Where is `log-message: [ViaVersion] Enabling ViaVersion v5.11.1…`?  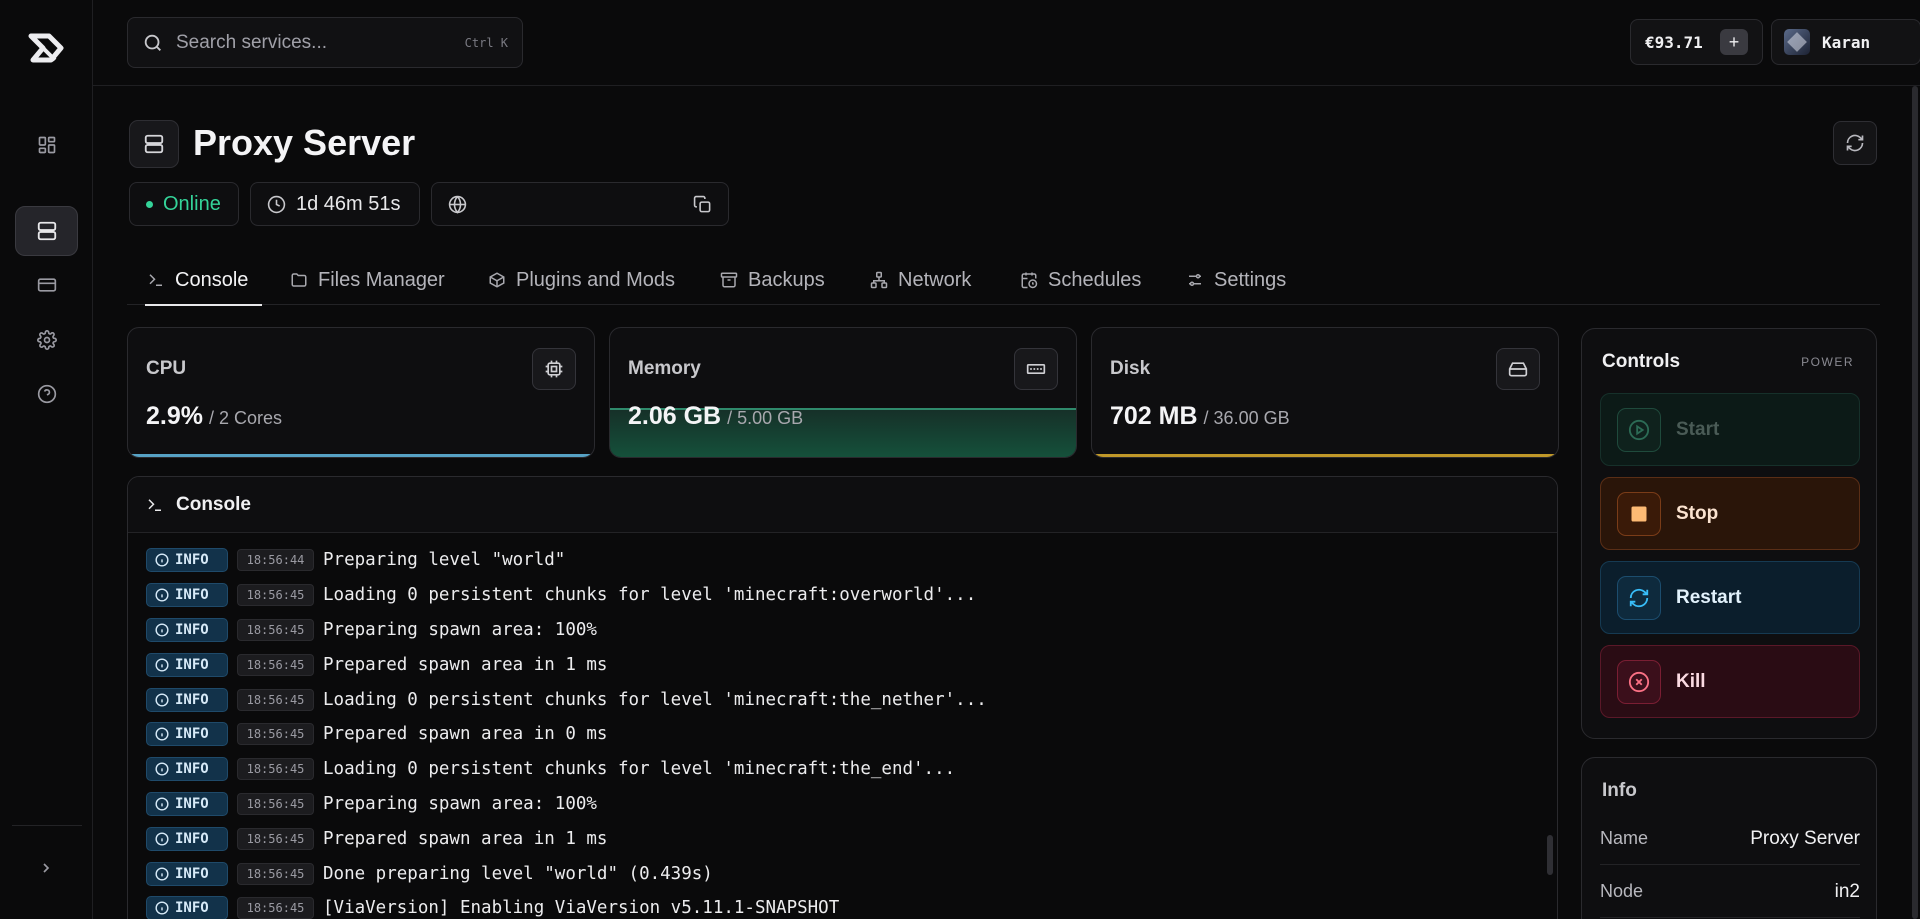 log-message: [ViaVersion] Enabling ViaVersion v5.11.1… is located at coordinates (581, 908).